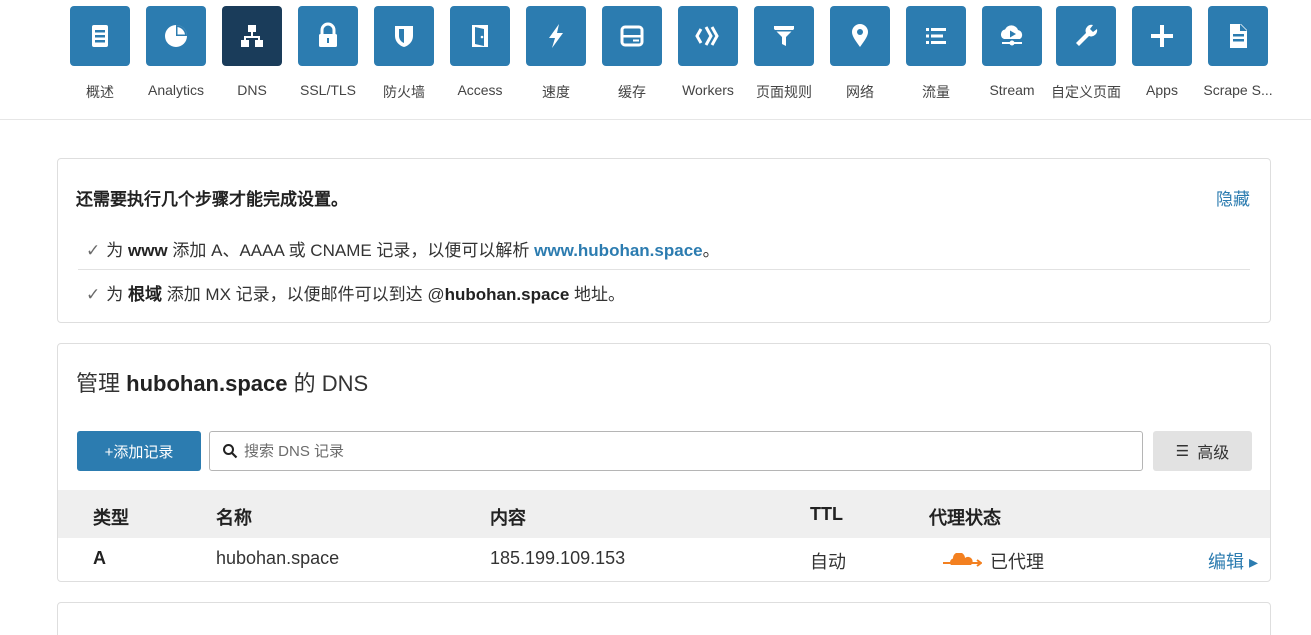 The image size is (1311, 635). I want to click on door-icon, so click(480, 36).